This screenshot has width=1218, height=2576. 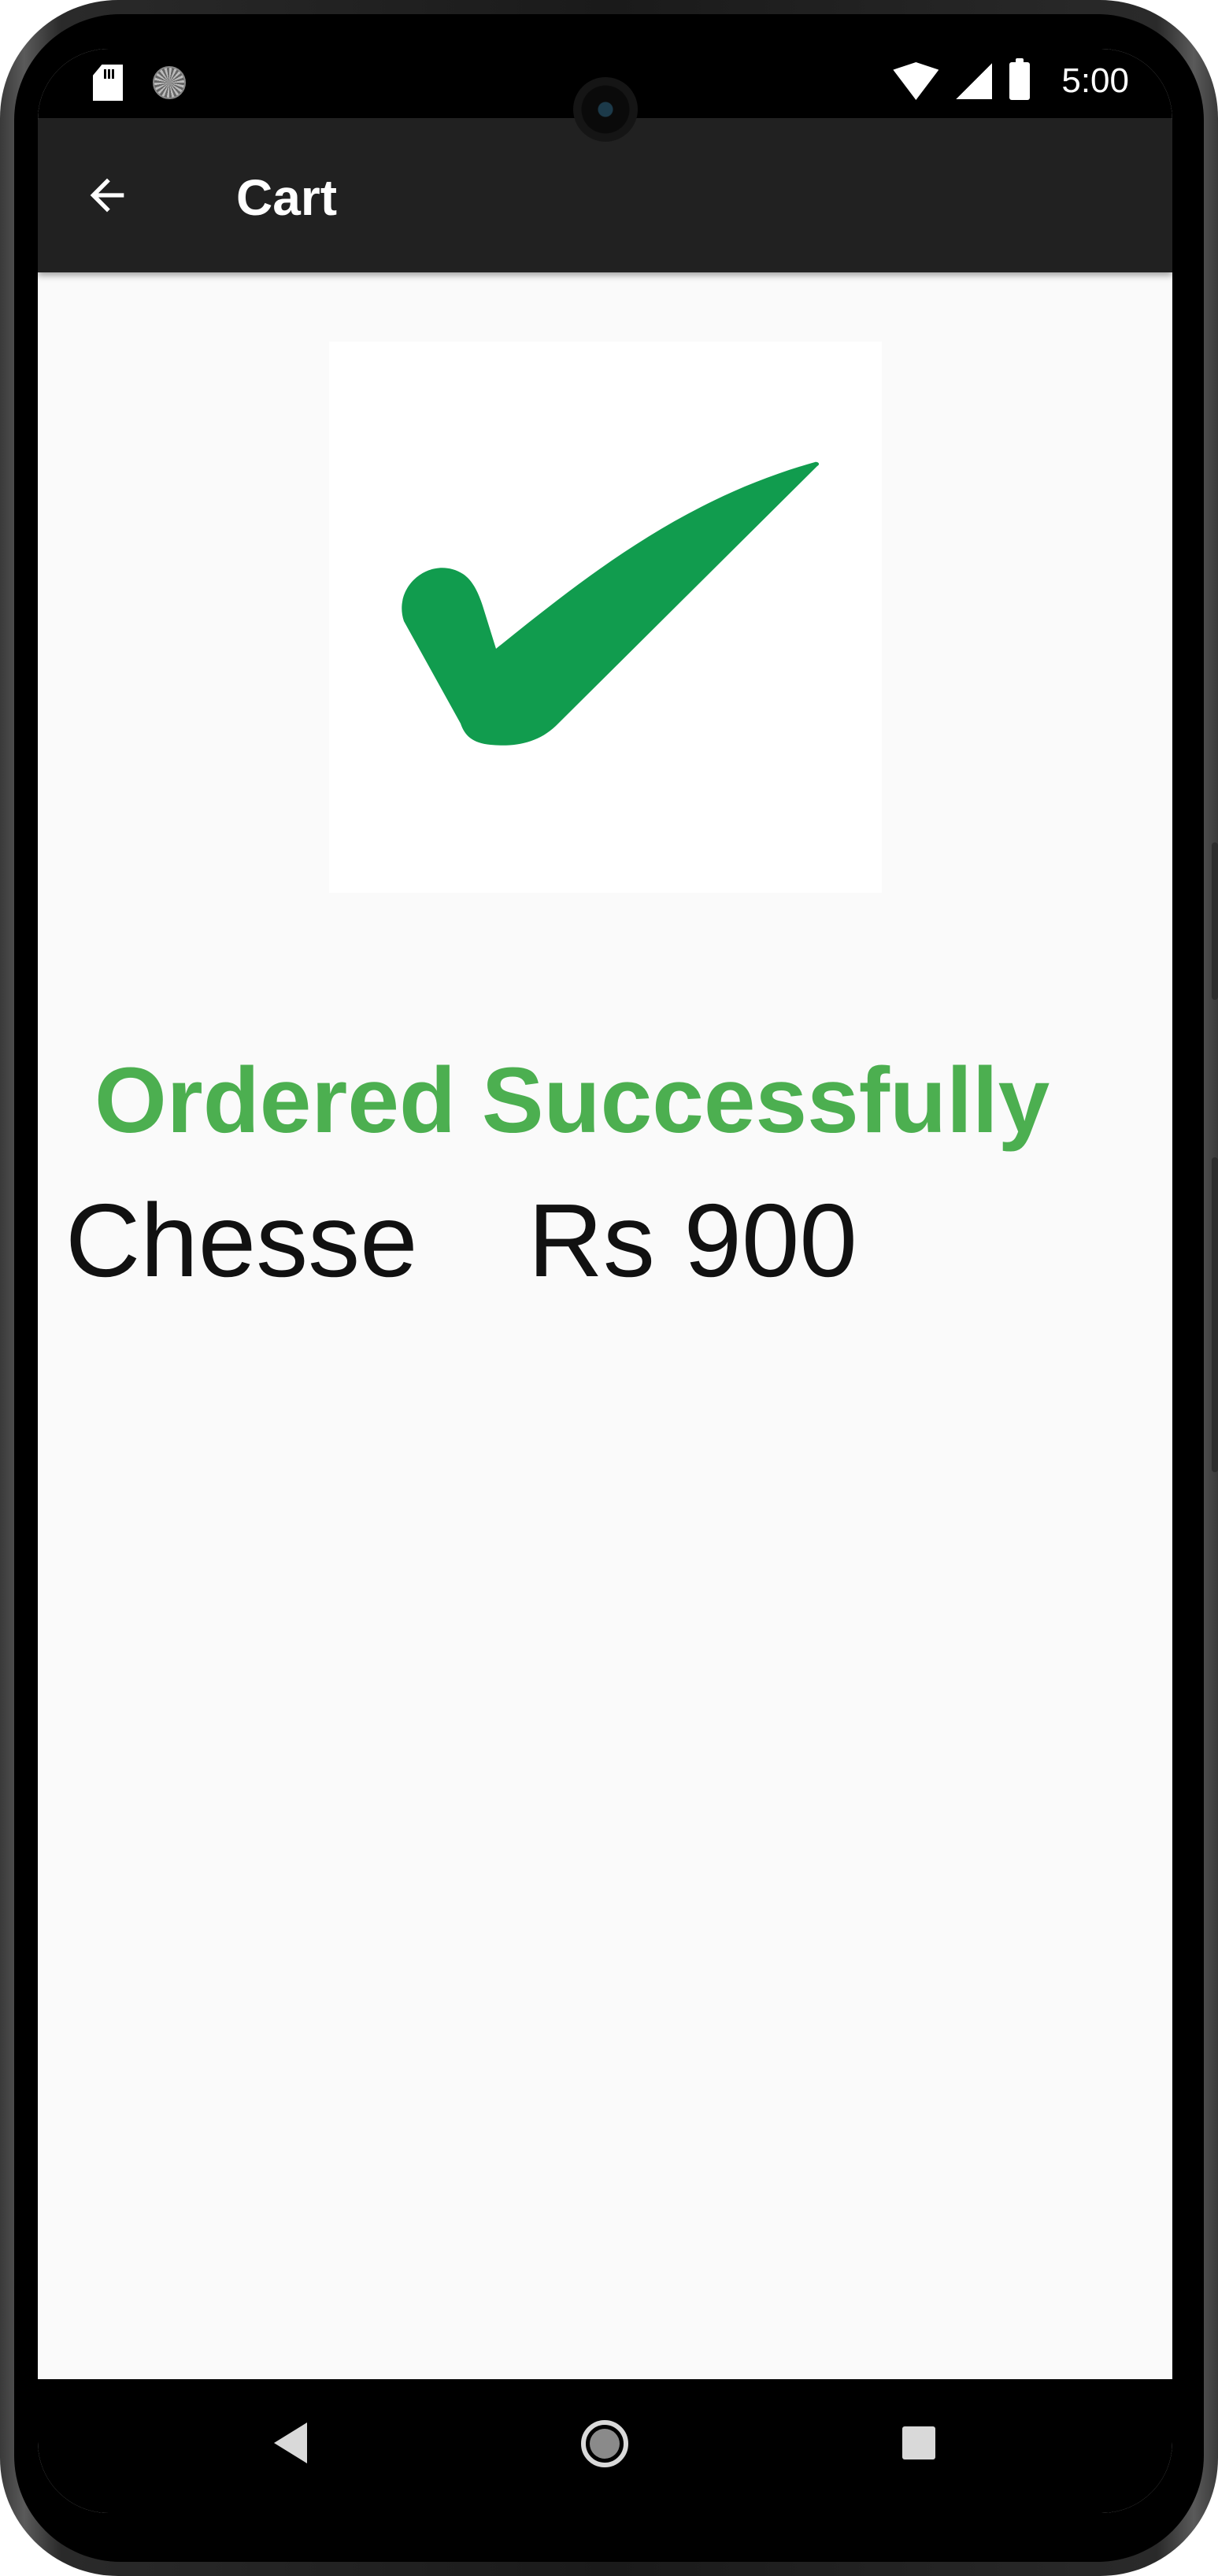 I want to click on status-left-icons, so click(x=139, y=83).